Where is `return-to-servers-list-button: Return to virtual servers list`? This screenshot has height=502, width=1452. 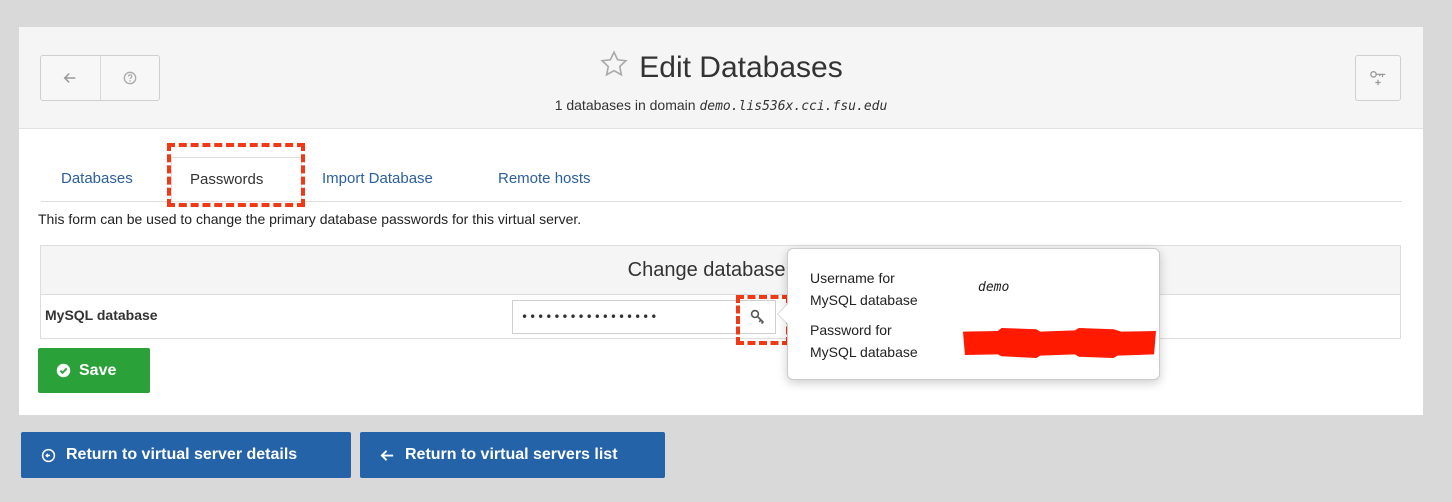 return-to-servers-list-button: Return to virtual servers list is located at coordinates (512, 455).